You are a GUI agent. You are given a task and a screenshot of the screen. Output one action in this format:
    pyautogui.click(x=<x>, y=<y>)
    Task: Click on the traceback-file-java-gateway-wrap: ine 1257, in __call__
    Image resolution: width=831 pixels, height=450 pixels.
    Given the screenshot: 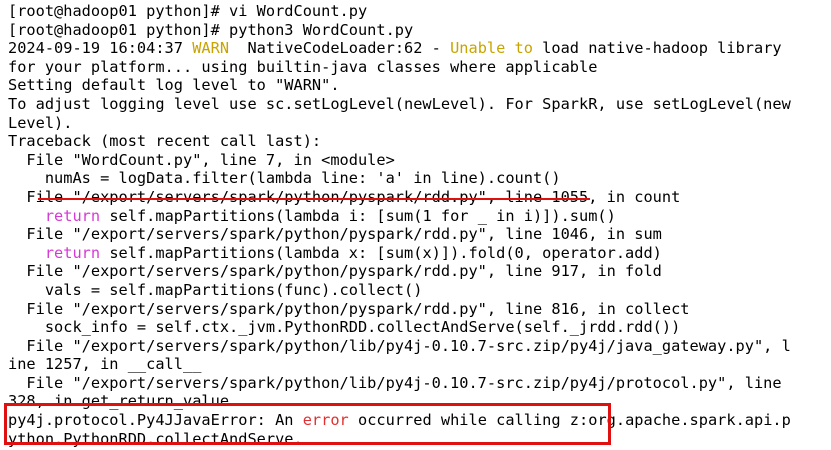 What is the action you would take?
    pyautogui.click(x=105, y=364)
    